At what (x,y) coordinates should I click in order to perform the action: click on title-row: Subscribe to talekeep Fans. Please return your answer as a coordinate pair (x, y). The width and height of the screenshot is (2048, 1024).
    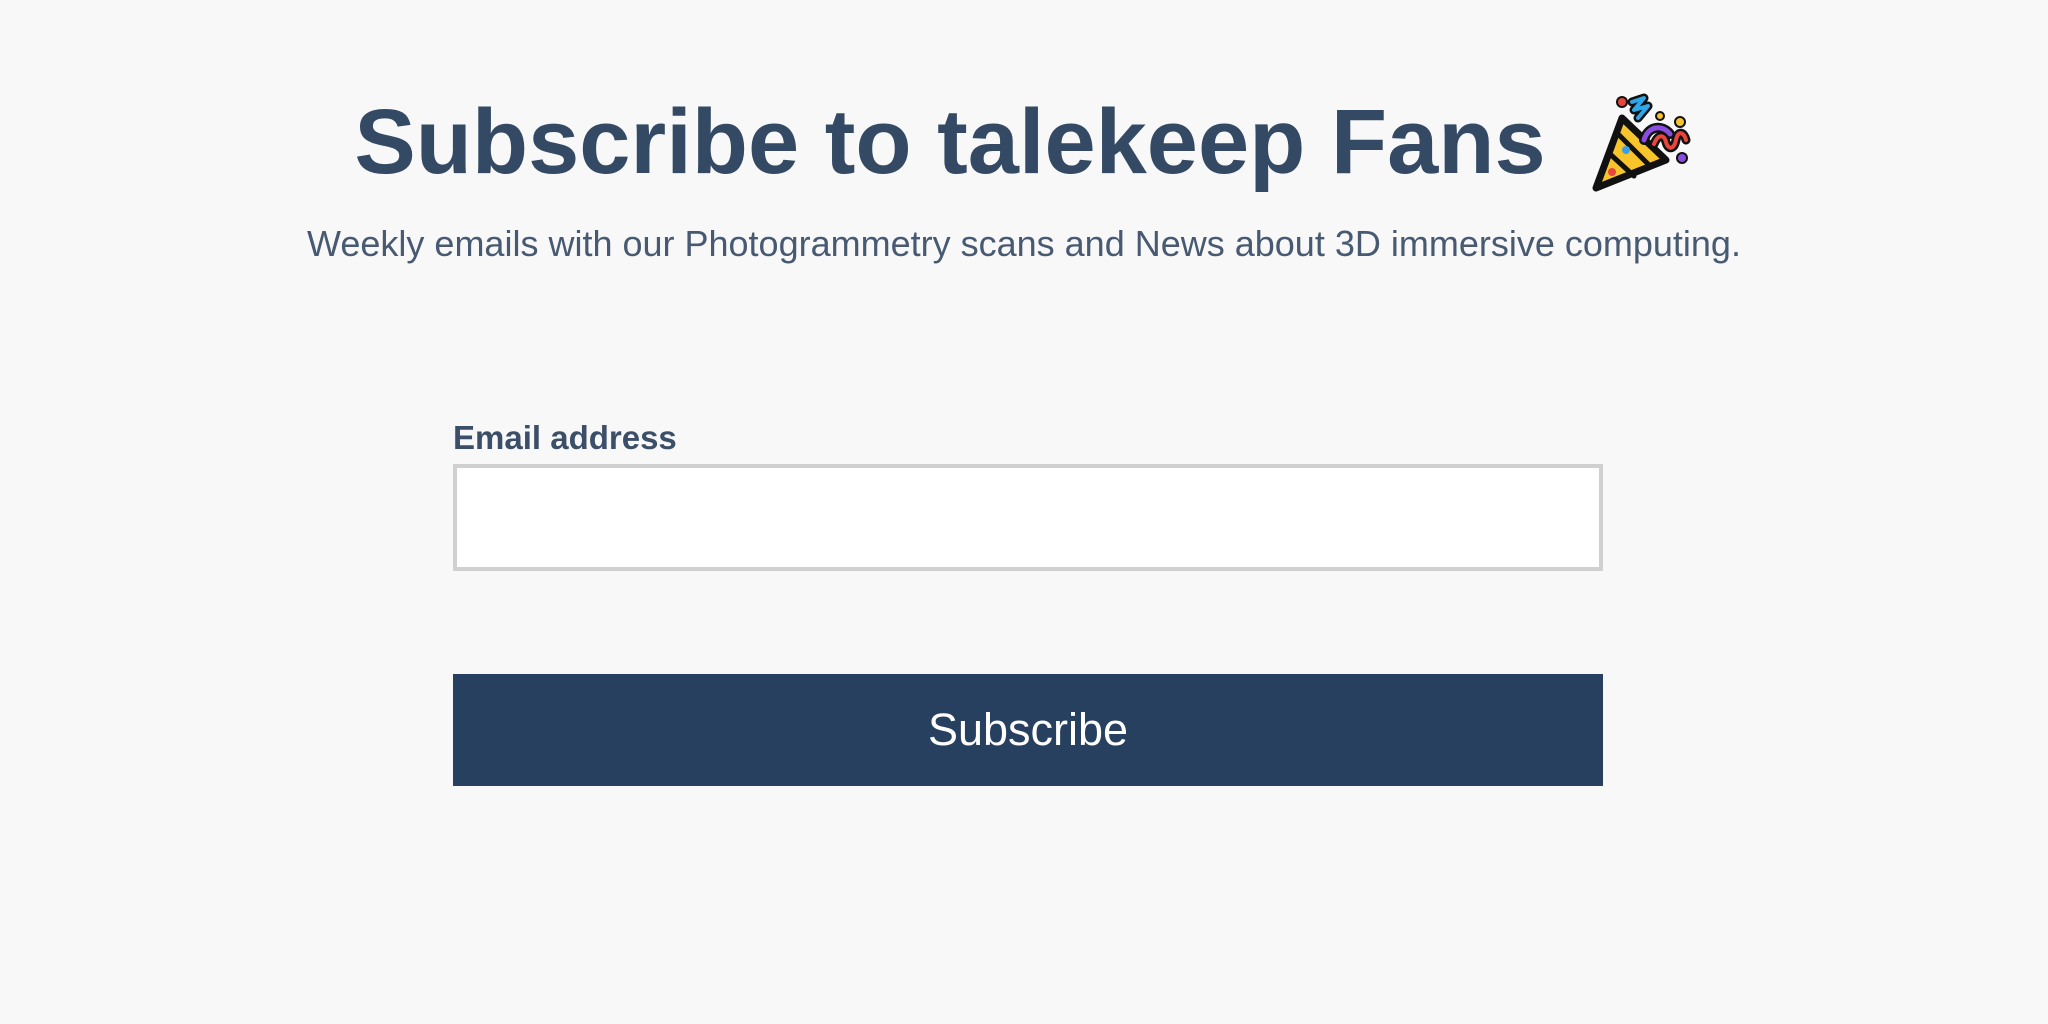
    Looking at the image, I should click on (1024, 142).